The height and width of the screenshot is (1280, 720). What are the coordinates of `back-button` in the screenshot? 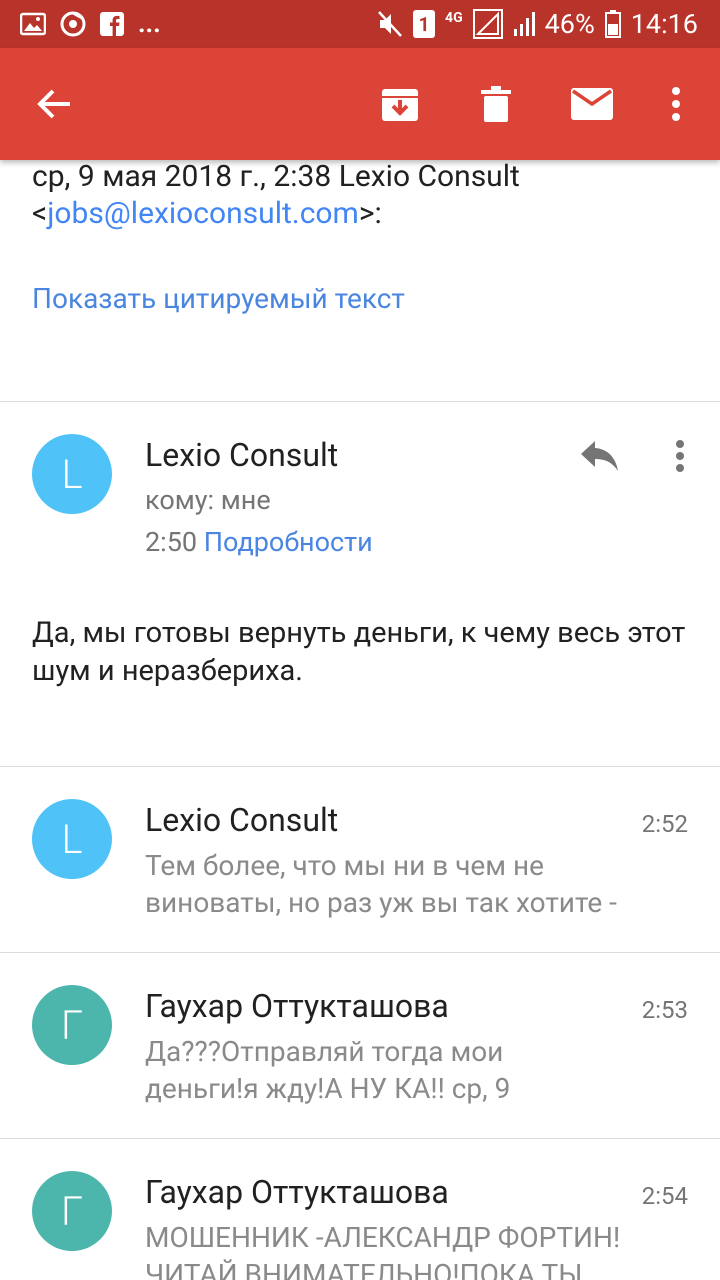 It's located at (54, 104).